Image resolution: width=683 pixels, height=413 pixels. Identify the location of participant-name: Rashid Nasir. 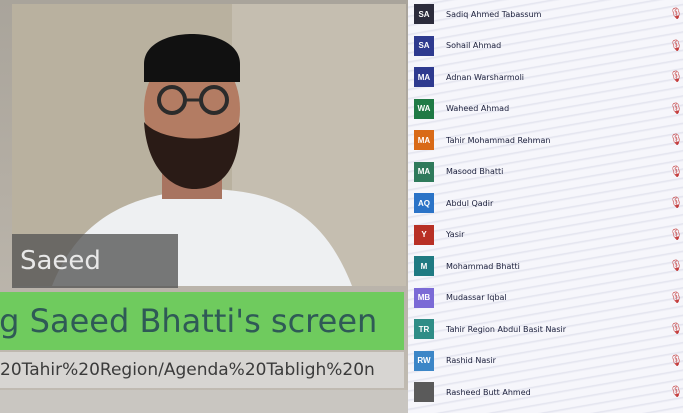
(471, 360).